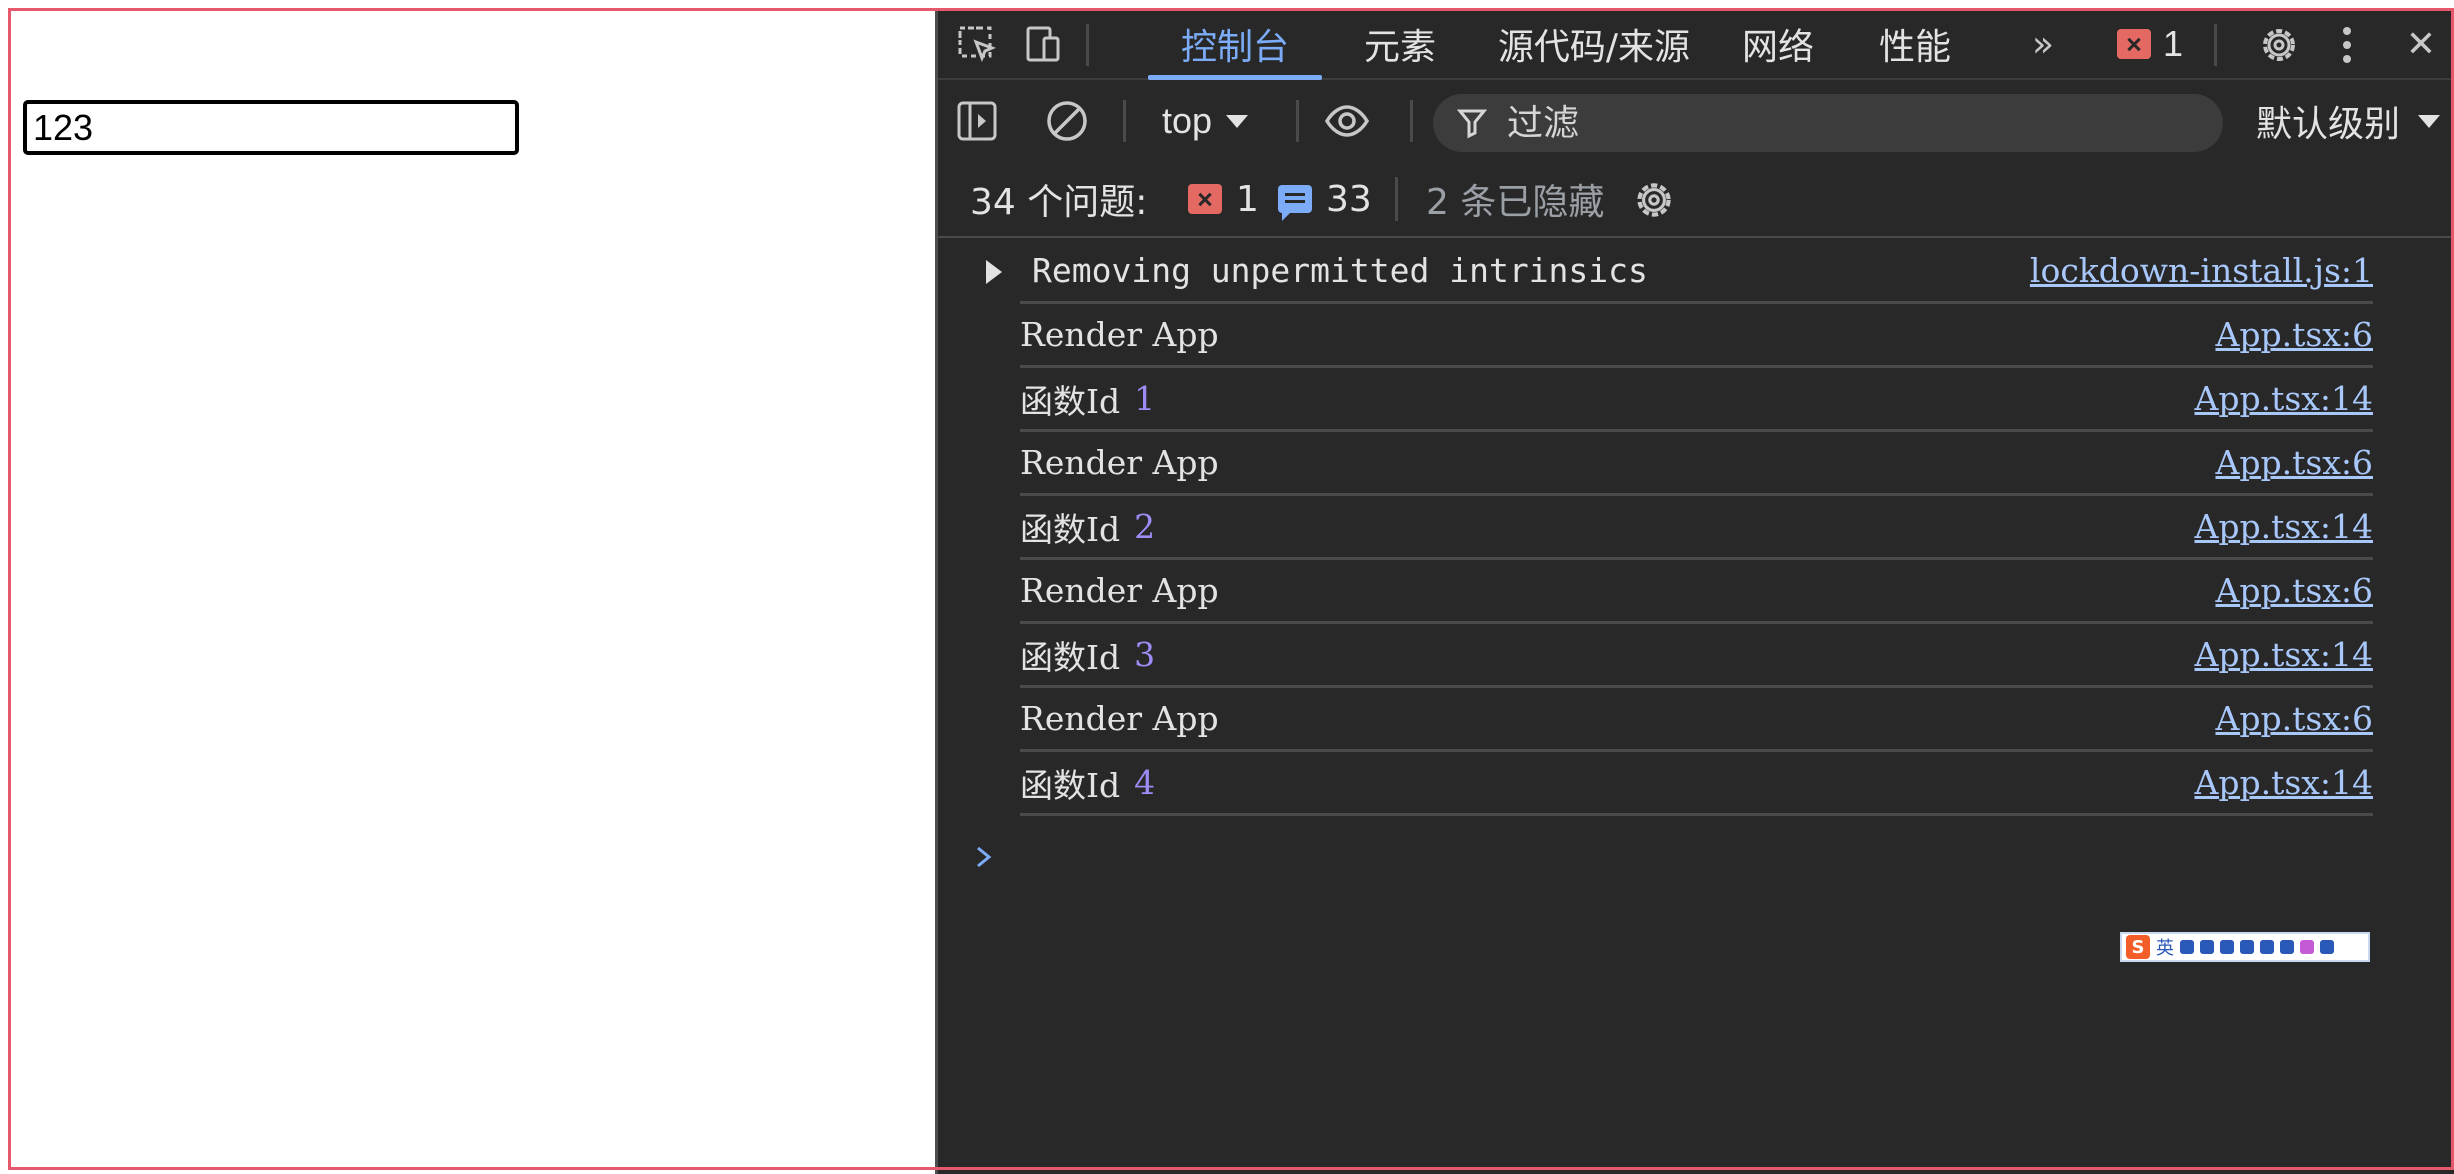  I want to click on ime-menu-icon, so click(2327, 947).